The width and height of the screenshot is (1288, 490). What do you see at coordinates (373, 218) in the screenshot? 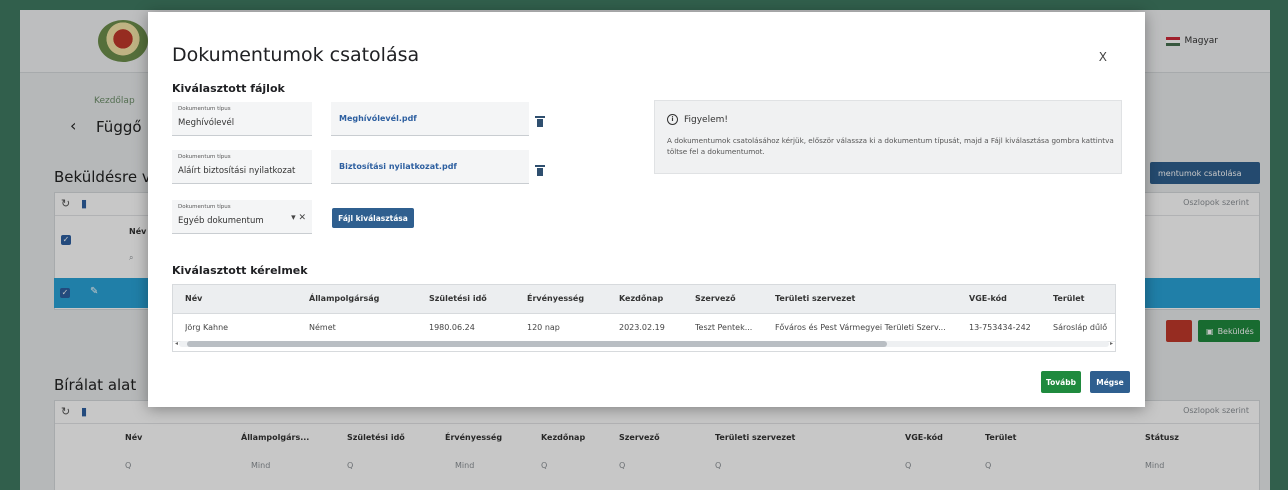
I see `select-file-button: Fájl kiválasztása` at bounding box center [373, 218].